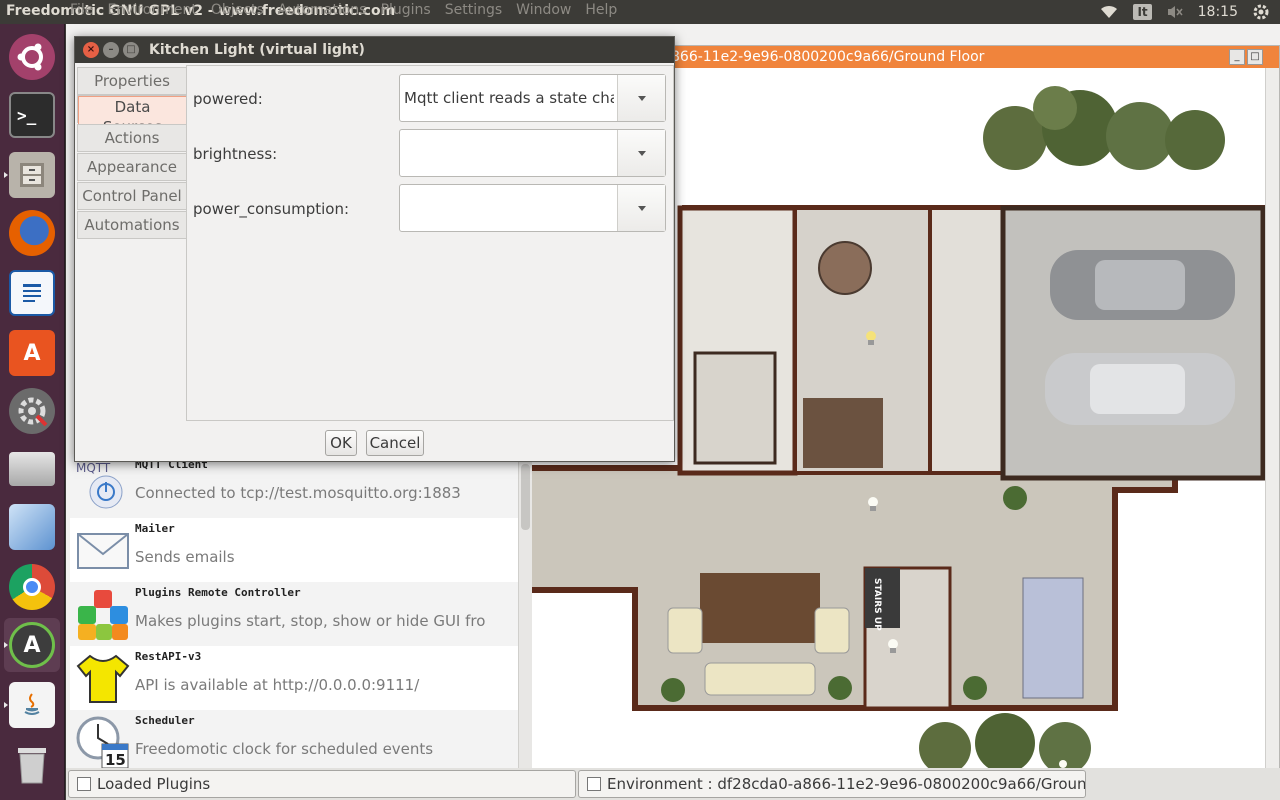 Image resolution: width=1280 pixels, height=800 pixels. I want to click on launcher-files, so click(32, 175).